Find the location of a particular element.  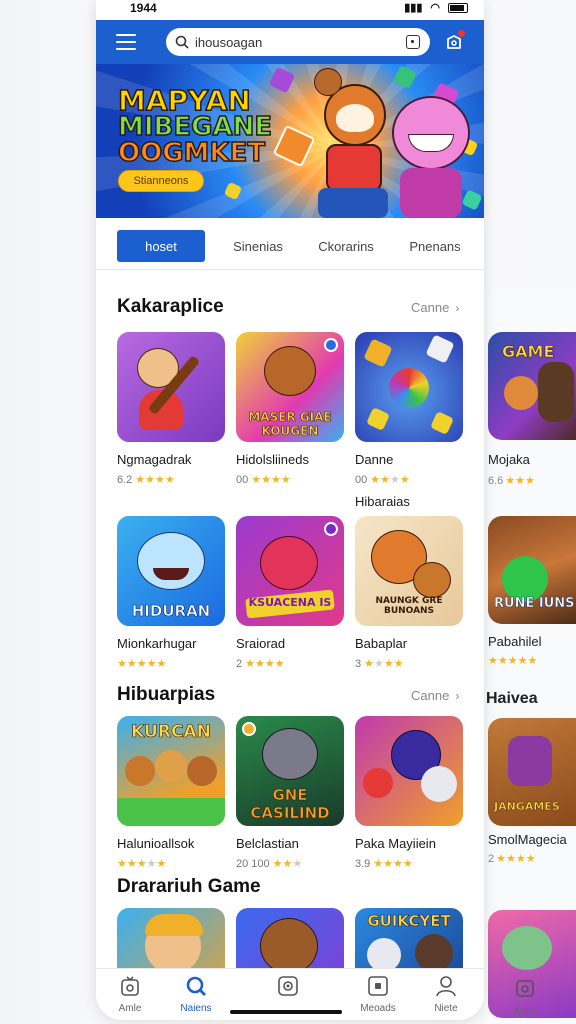

game-rating: 20 100 ★★★ is located at coordinates (269, 864).